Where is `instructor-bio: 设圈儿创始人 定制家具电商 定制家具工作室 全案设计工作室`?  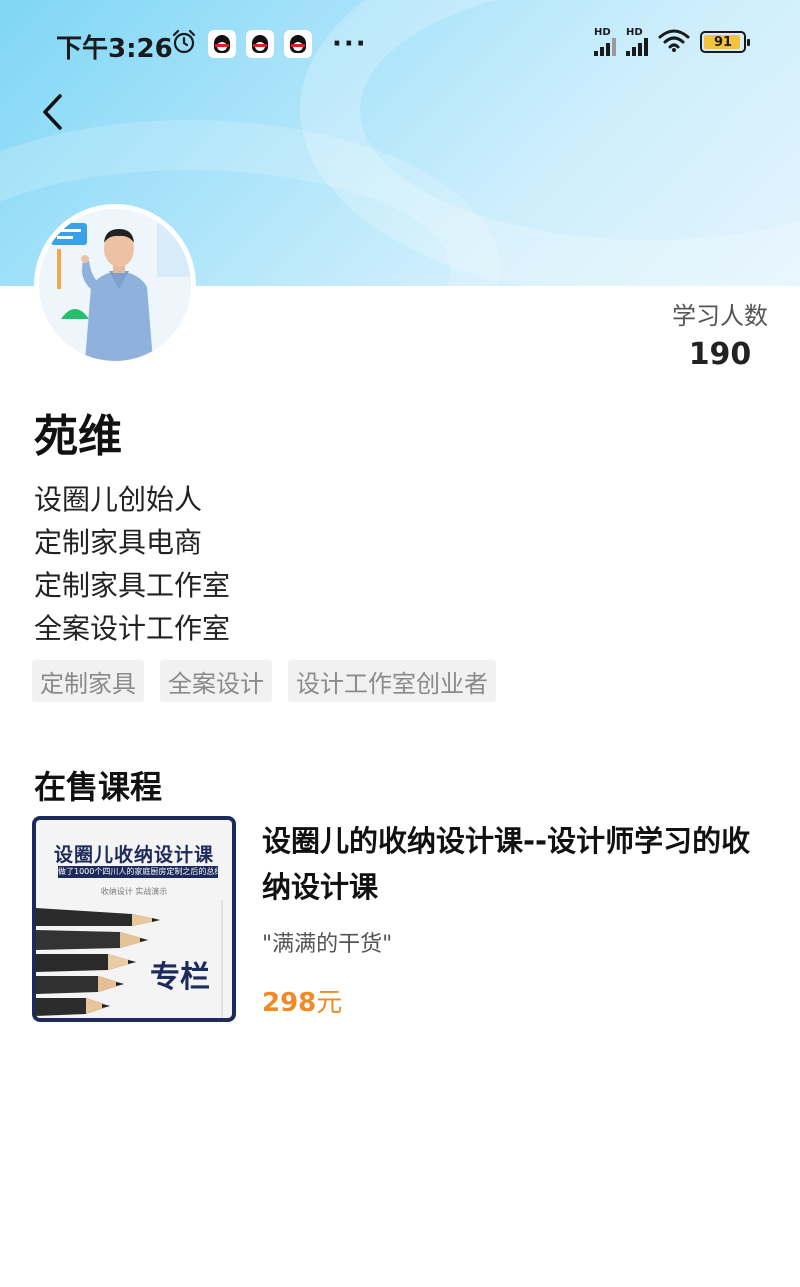
instructor-bio: 设圈儿创始人 定制家具电商 定制家具工作室 全案设计工作室 is located at coordinates (132, 564).